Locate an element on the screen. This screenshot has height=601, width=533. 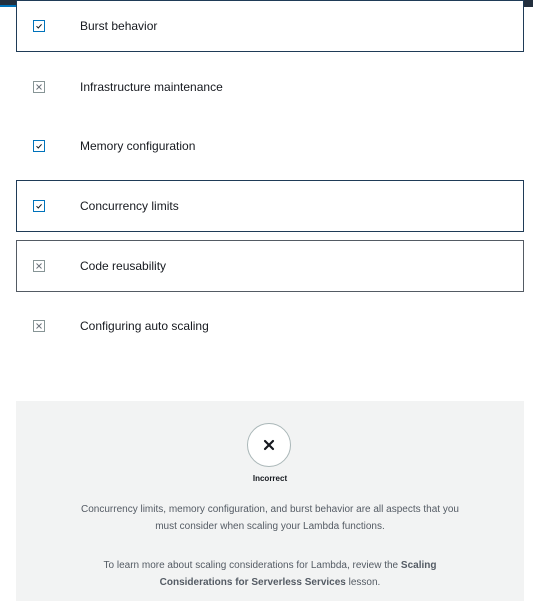
answer-option-code-reusability: Code reusability is located at coordinates (270, 266).